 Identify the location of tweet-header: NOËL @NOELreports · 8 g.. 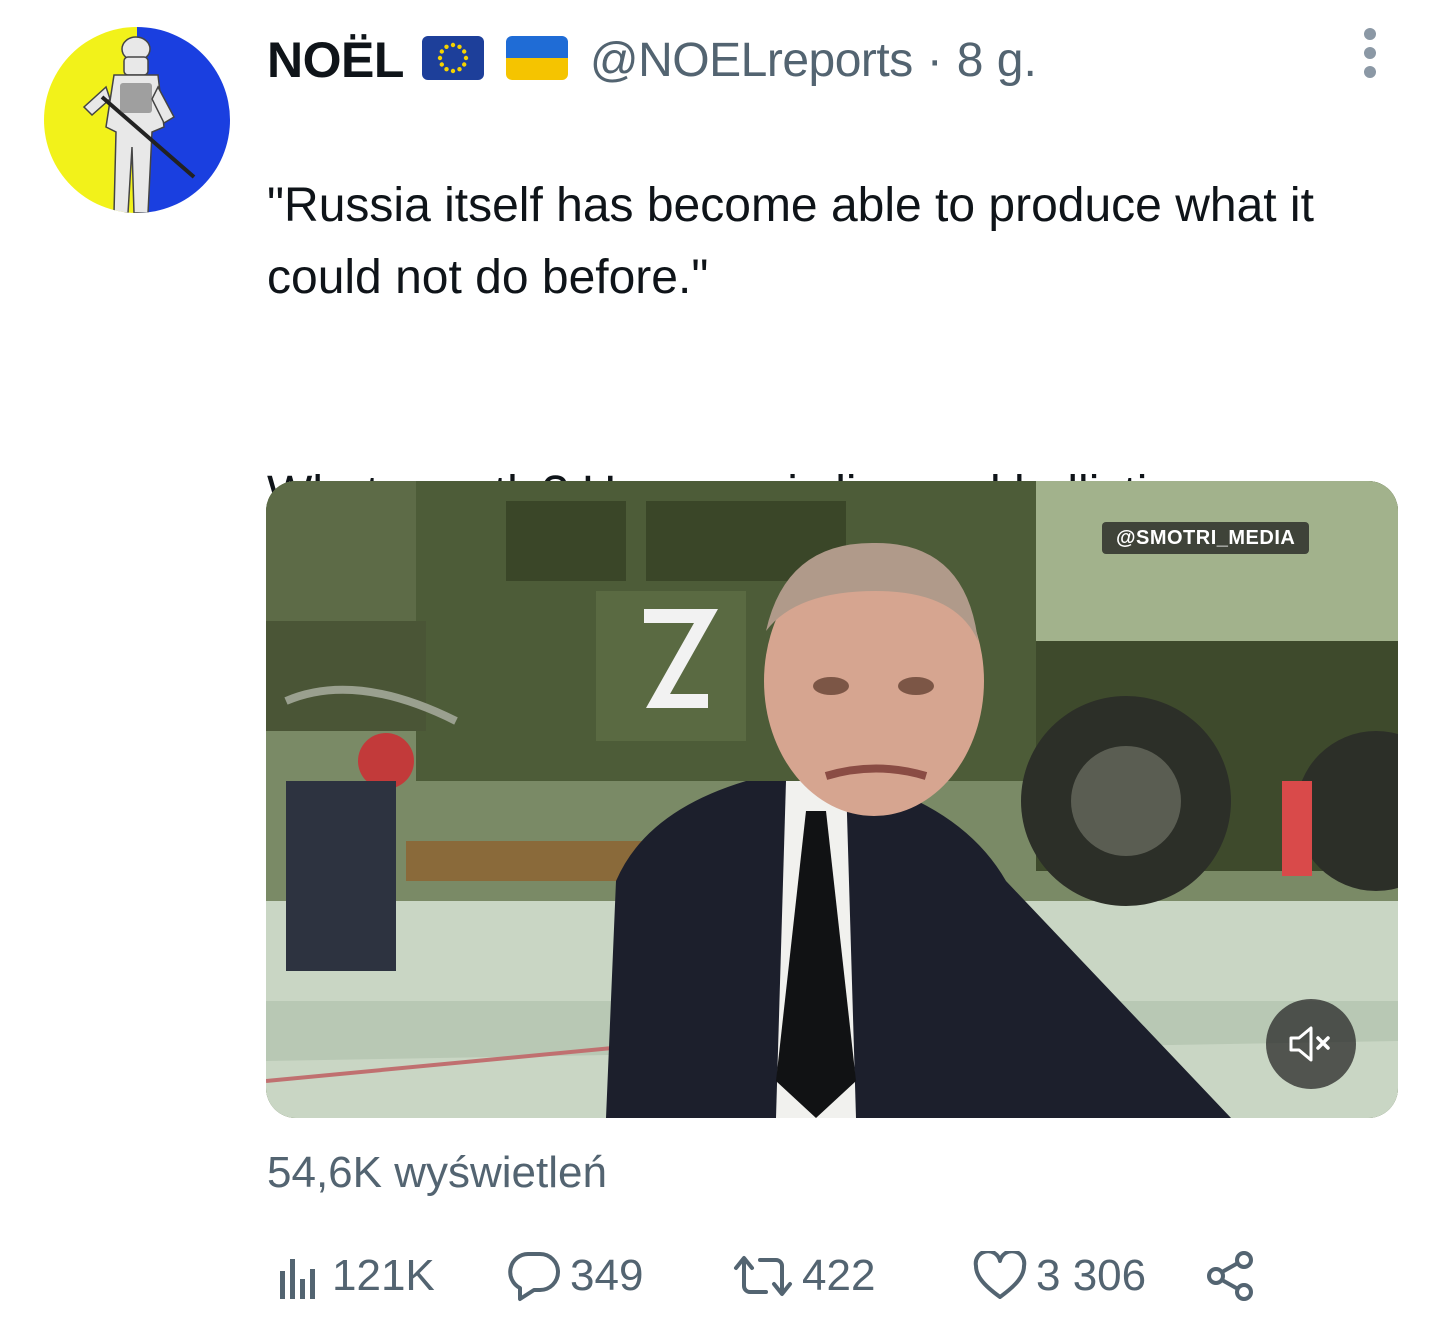
(652, 60).